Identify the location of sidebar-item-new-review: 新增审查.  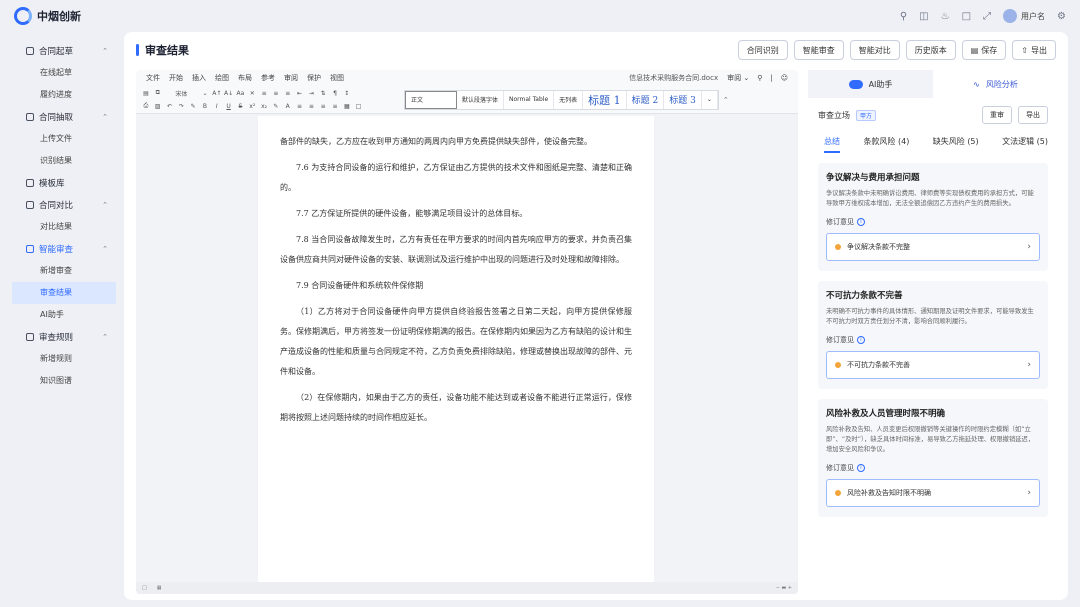
(64, 271).